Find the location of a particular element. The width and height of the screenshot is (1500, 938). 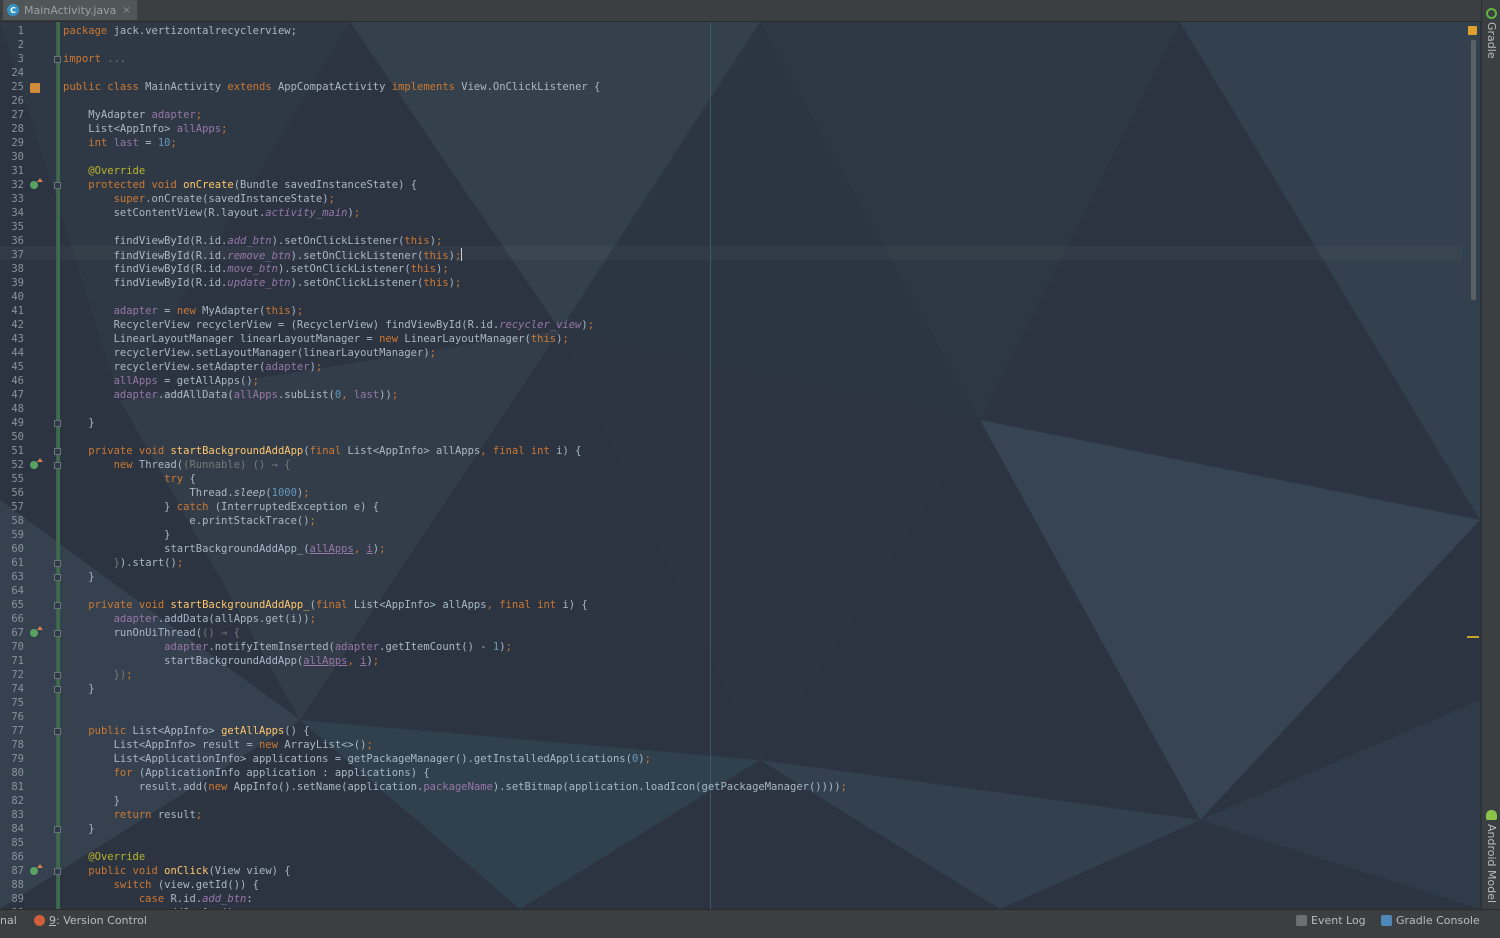

line-number: 2 is located at coordinates (12, 45).